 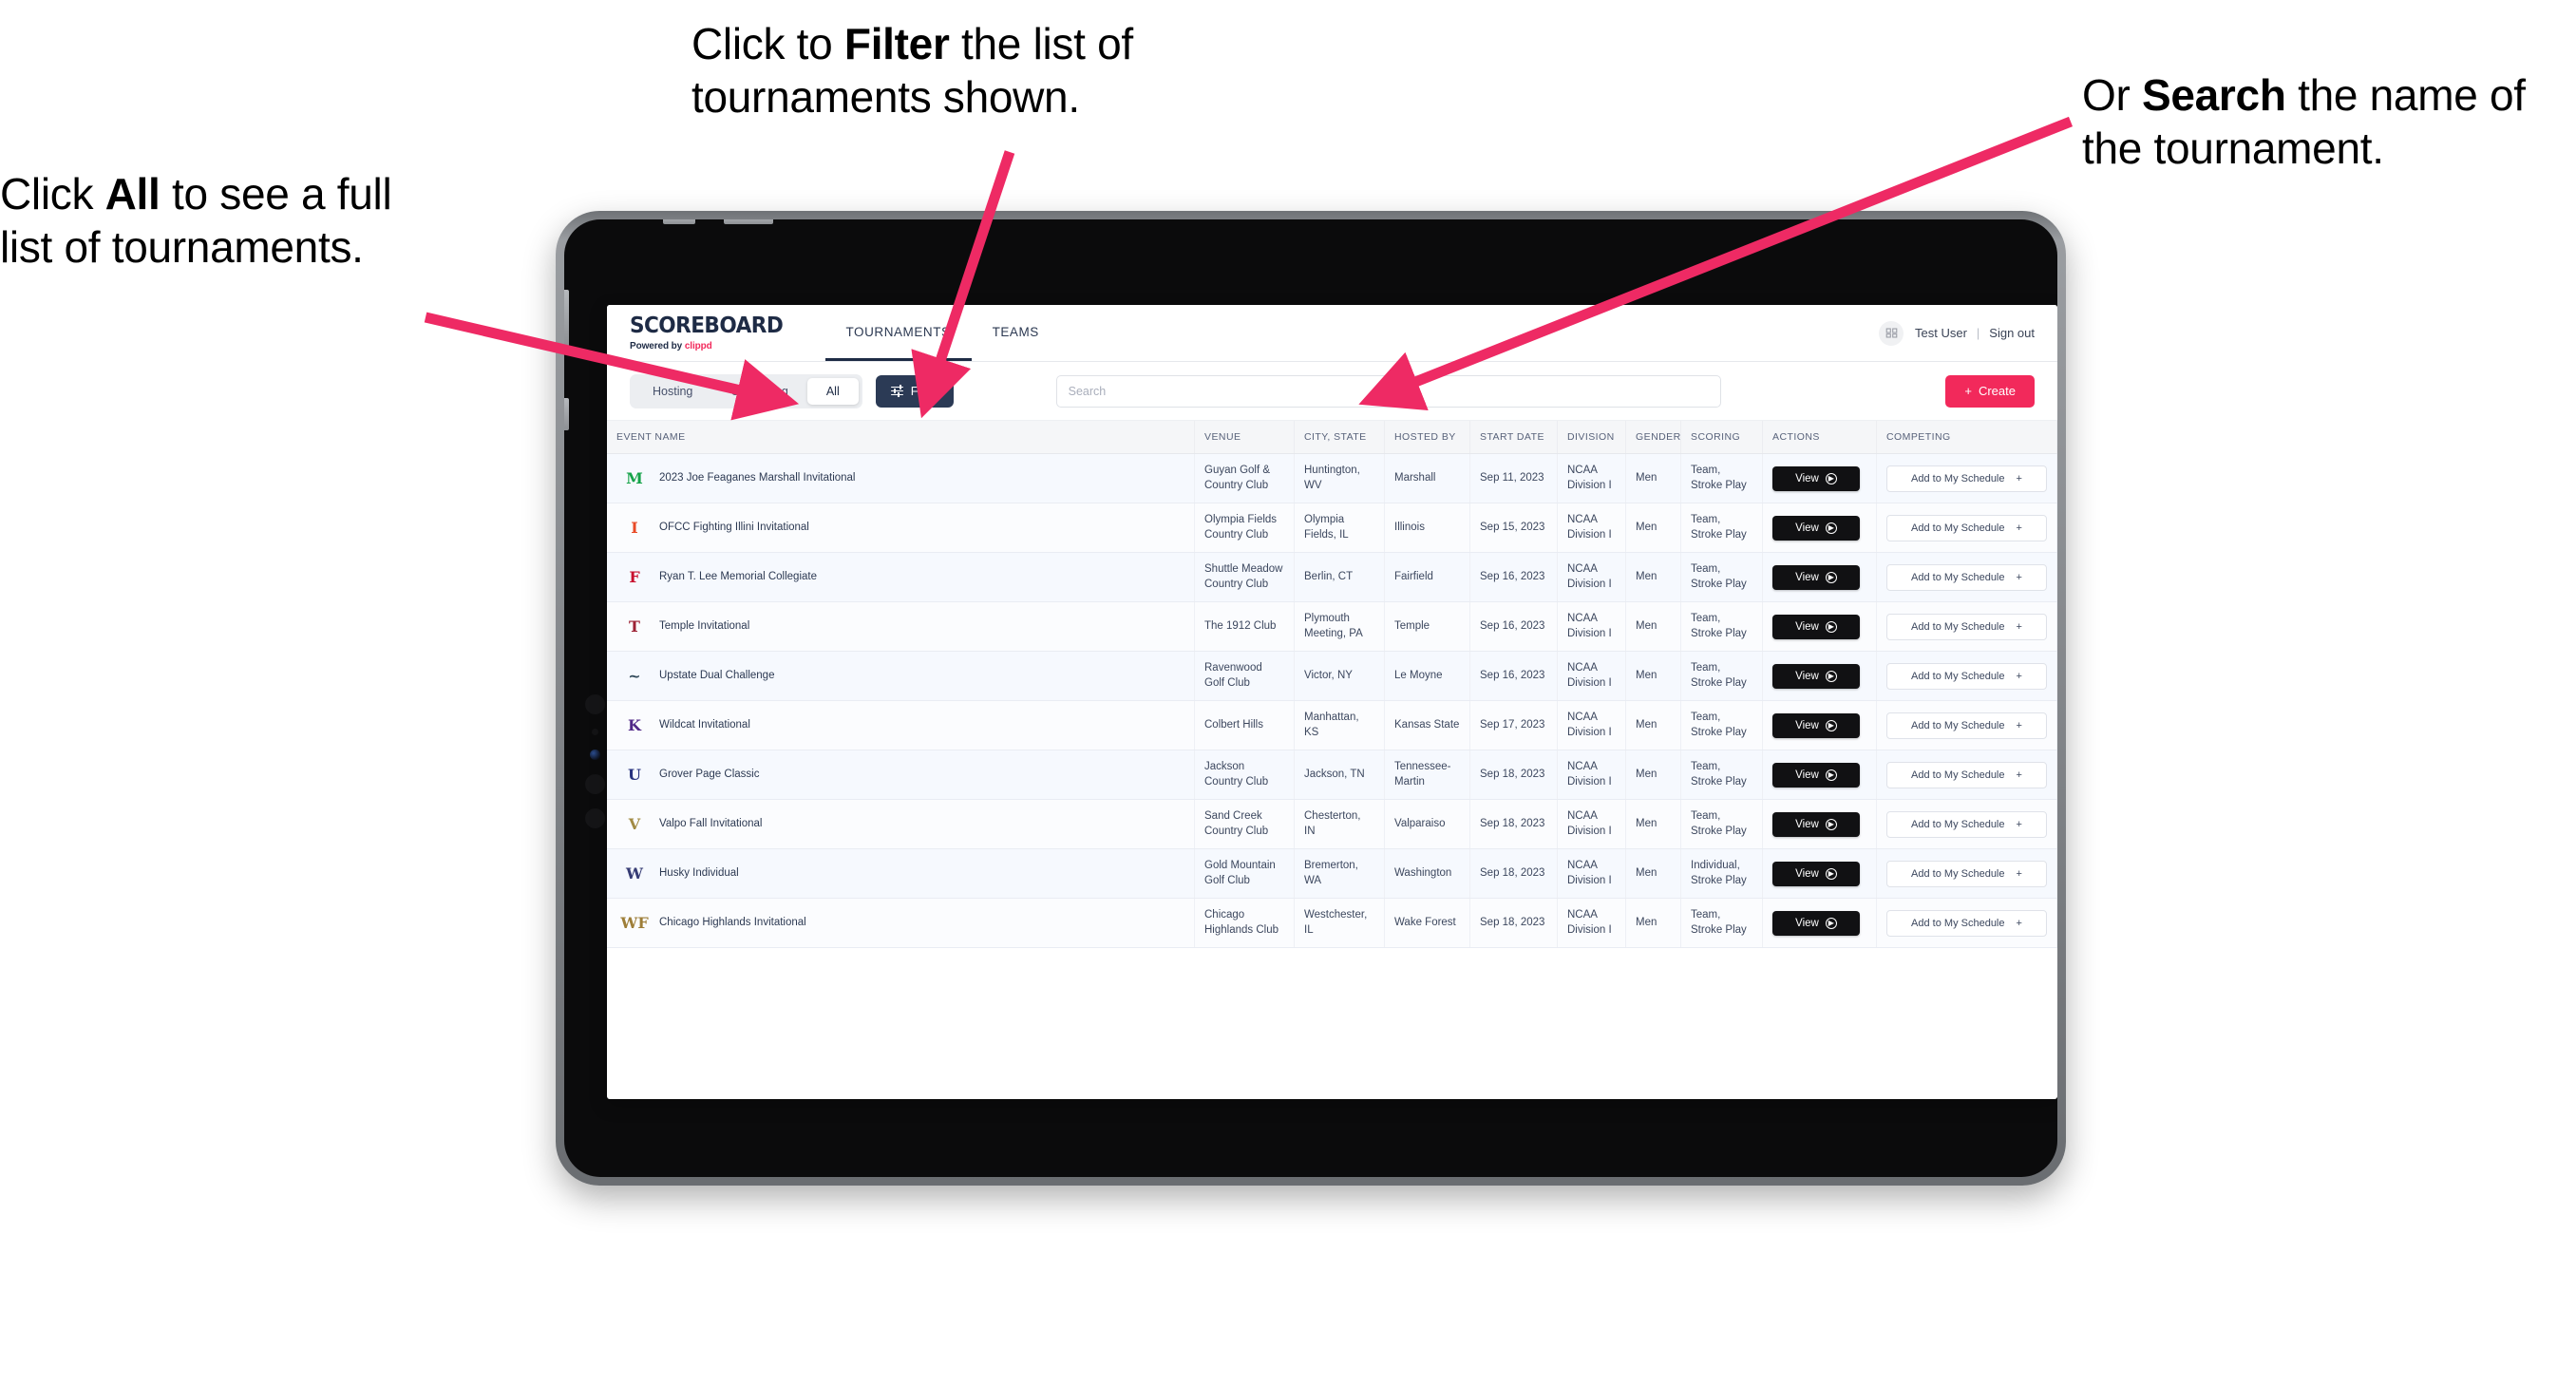 I want to click on segment-all-label: All, so click(x=832, y=391).